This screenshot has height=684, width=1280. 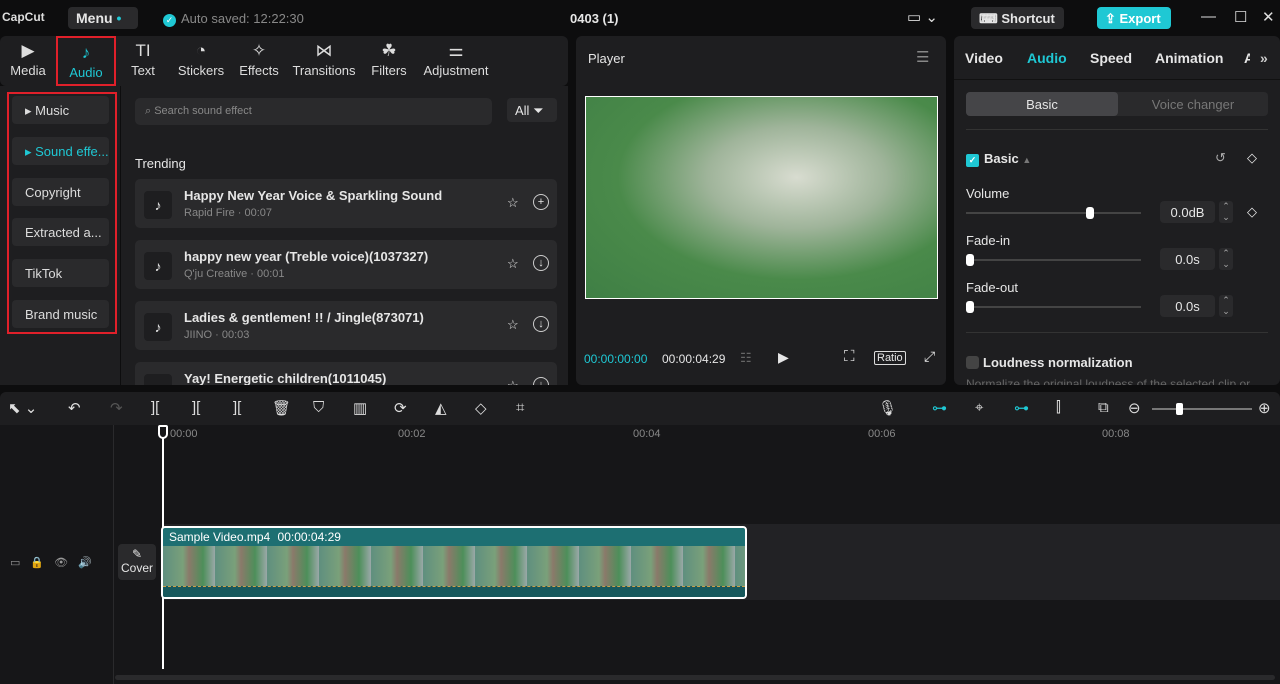 What do you see at coordinates (143, 61) in the screenshot?
I see `tab-text: TI Text` at bounding box center [143, 61].